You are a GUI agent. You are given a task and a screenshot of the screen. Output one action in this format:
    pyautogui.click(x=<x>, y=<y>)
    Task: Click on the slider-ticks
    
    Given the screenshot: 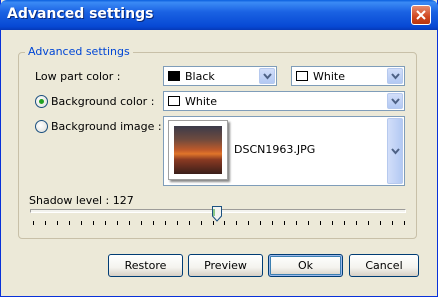 What is the action you would take?
    pyautogui.click(x=219, y=223)
    